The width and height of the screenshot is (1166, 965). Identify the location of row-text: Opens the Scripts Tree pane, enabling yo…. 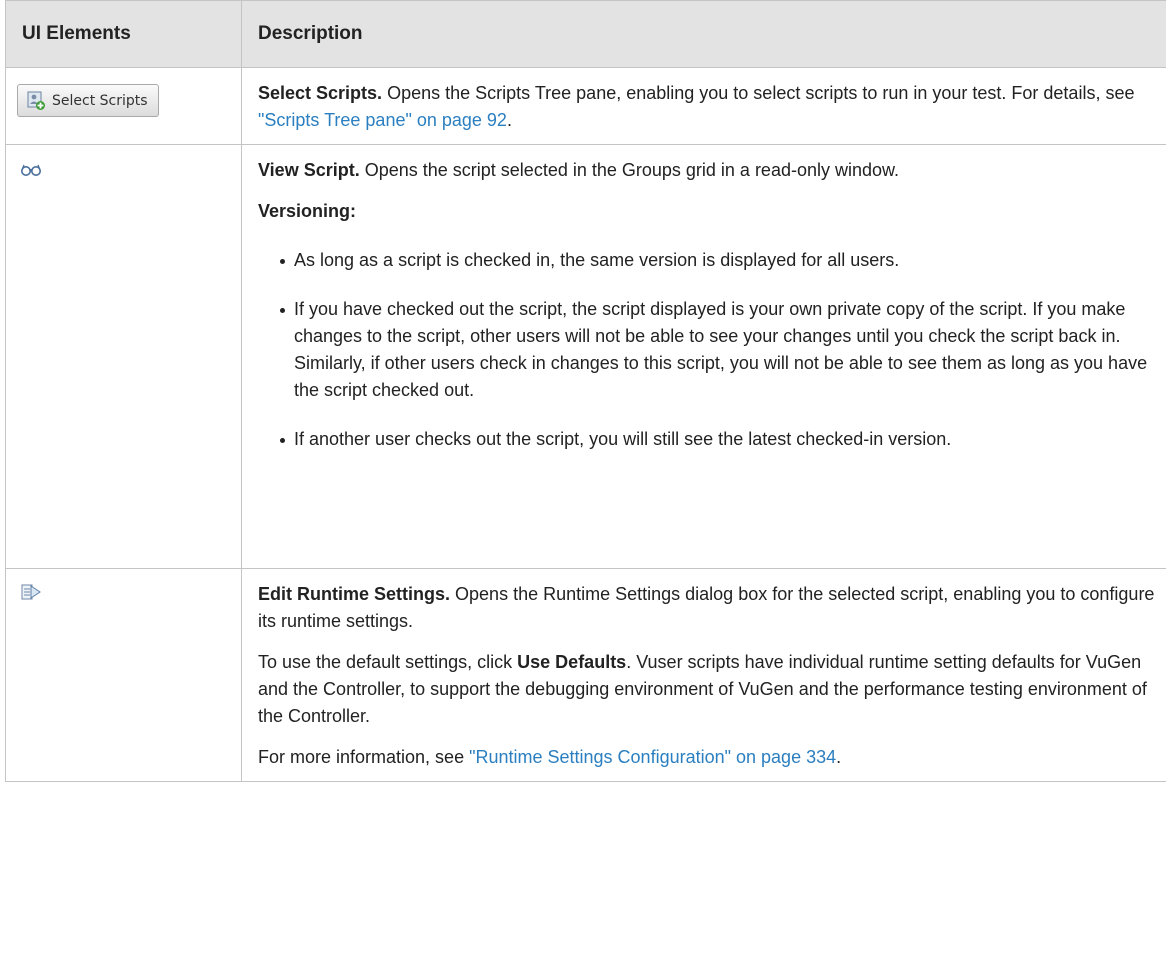
(761, 93).